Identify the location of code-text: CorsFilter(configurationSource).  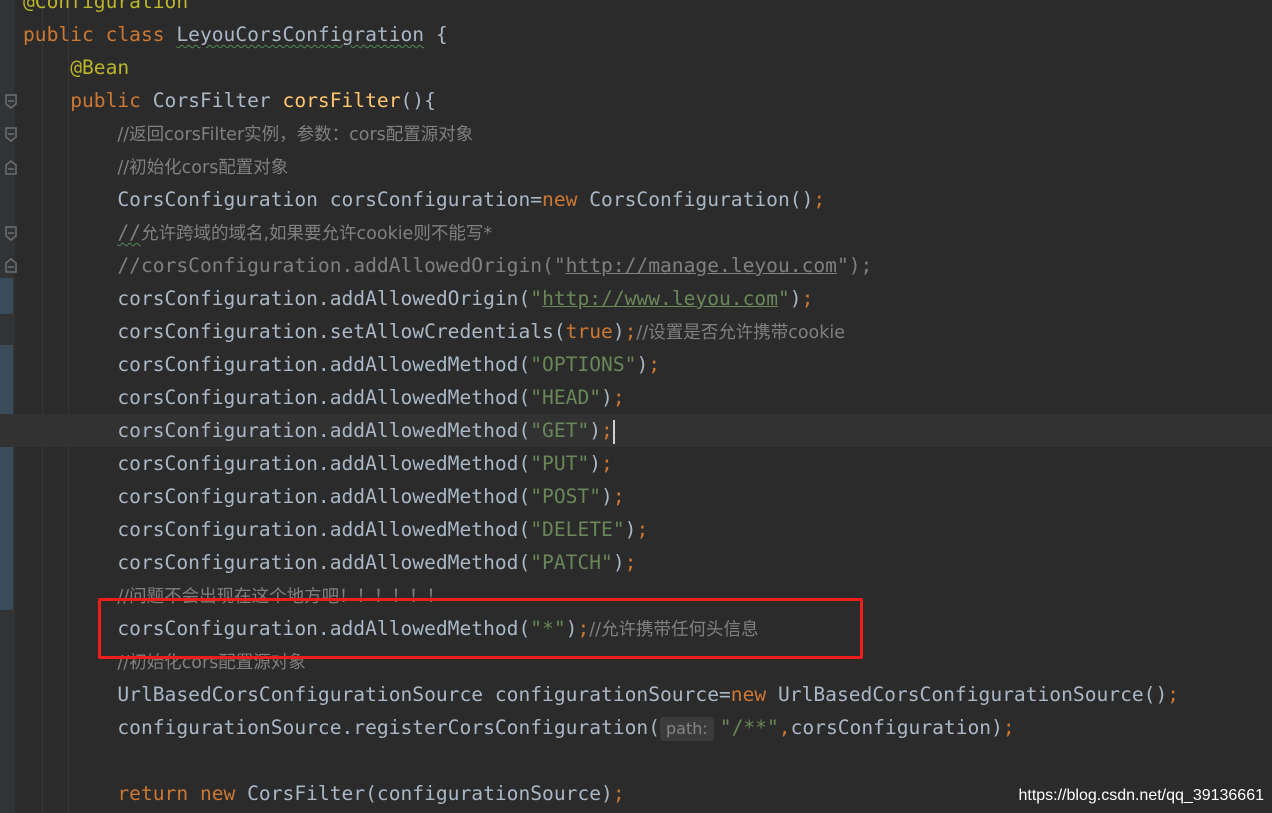
(430, 793).